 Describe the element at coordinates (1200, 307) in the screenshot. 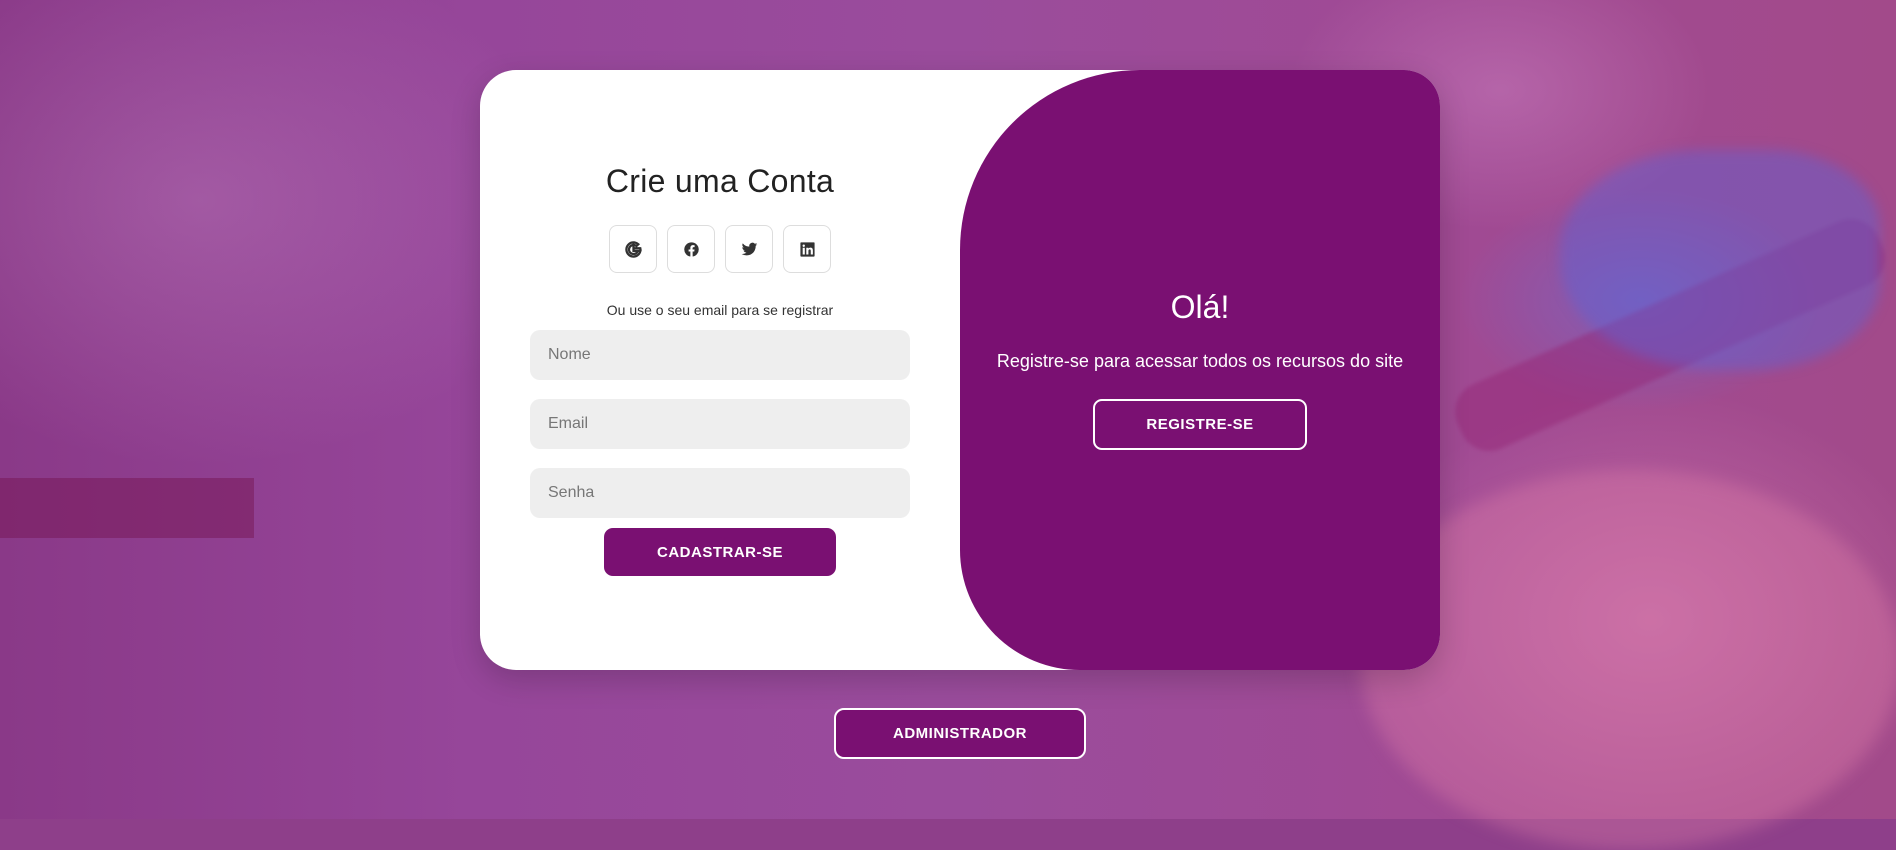

I see `welcome-title: Olá!` at that location.